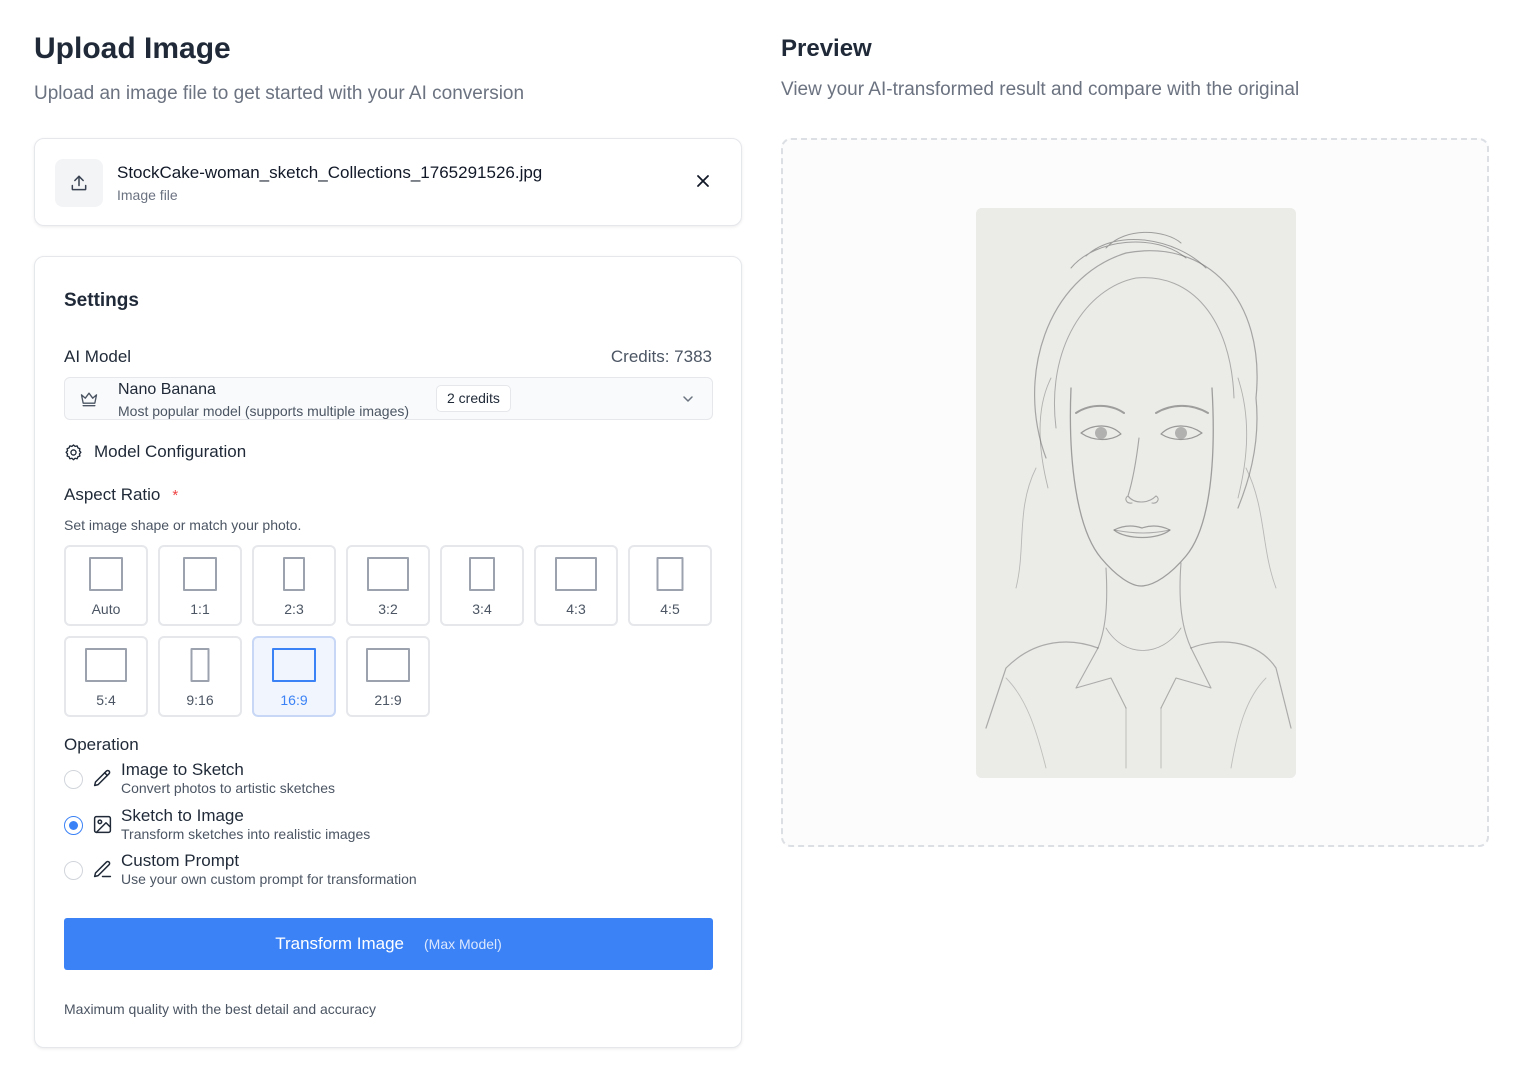 This screenshot has width=1539, height=1080. Describe the element at coordinates (661, 356) in the screenshot. I see `credits-balance: Credits: 7383` at that location.